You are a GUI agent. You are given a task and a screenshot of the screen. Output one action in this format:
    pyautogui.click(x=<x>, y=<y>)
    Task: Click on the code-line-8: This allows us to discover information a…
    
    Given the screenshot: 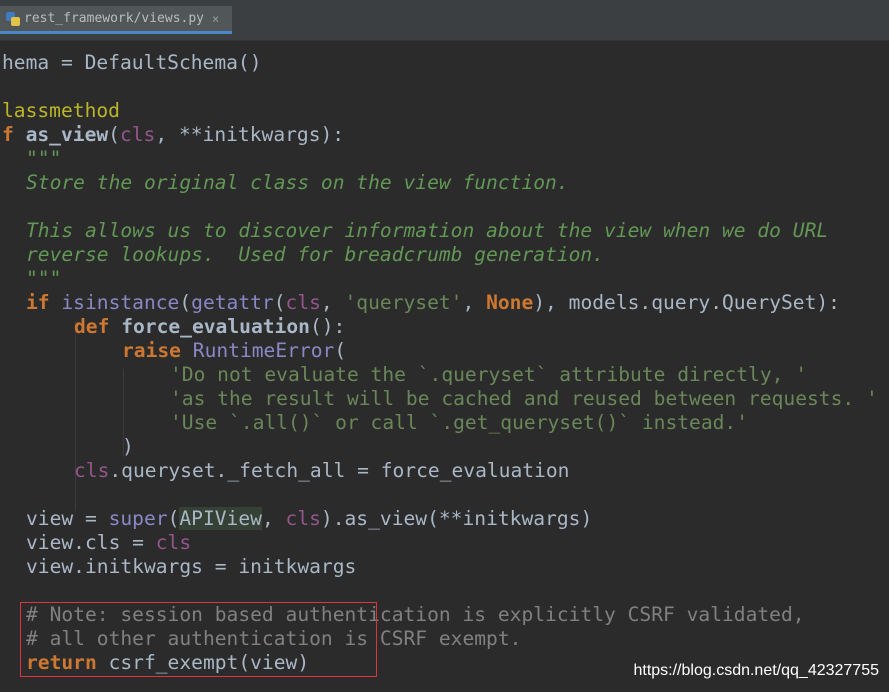 What is the action you would take?
    pyautogui.click(x=427, y=230)
    